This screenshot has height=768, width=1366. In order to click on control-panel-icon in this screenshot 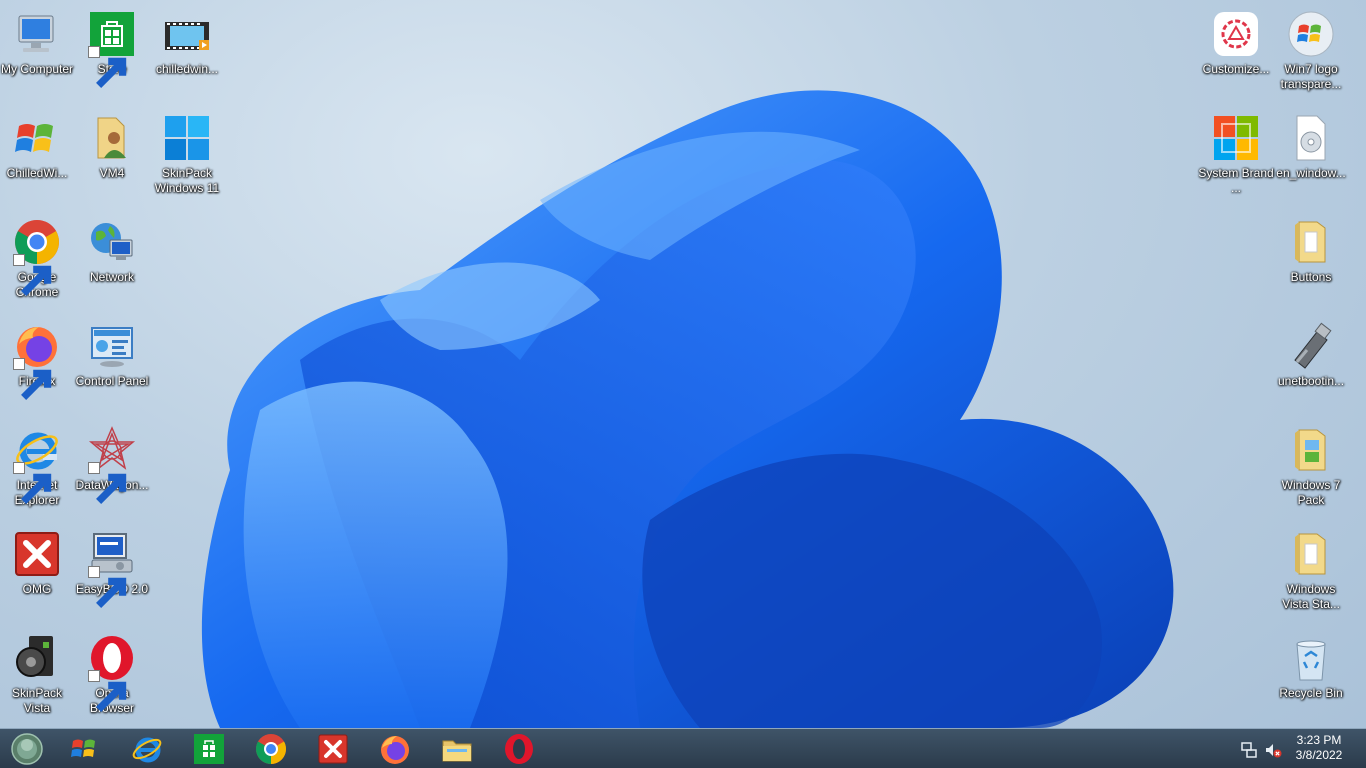, I will do `click(112, 346)`.